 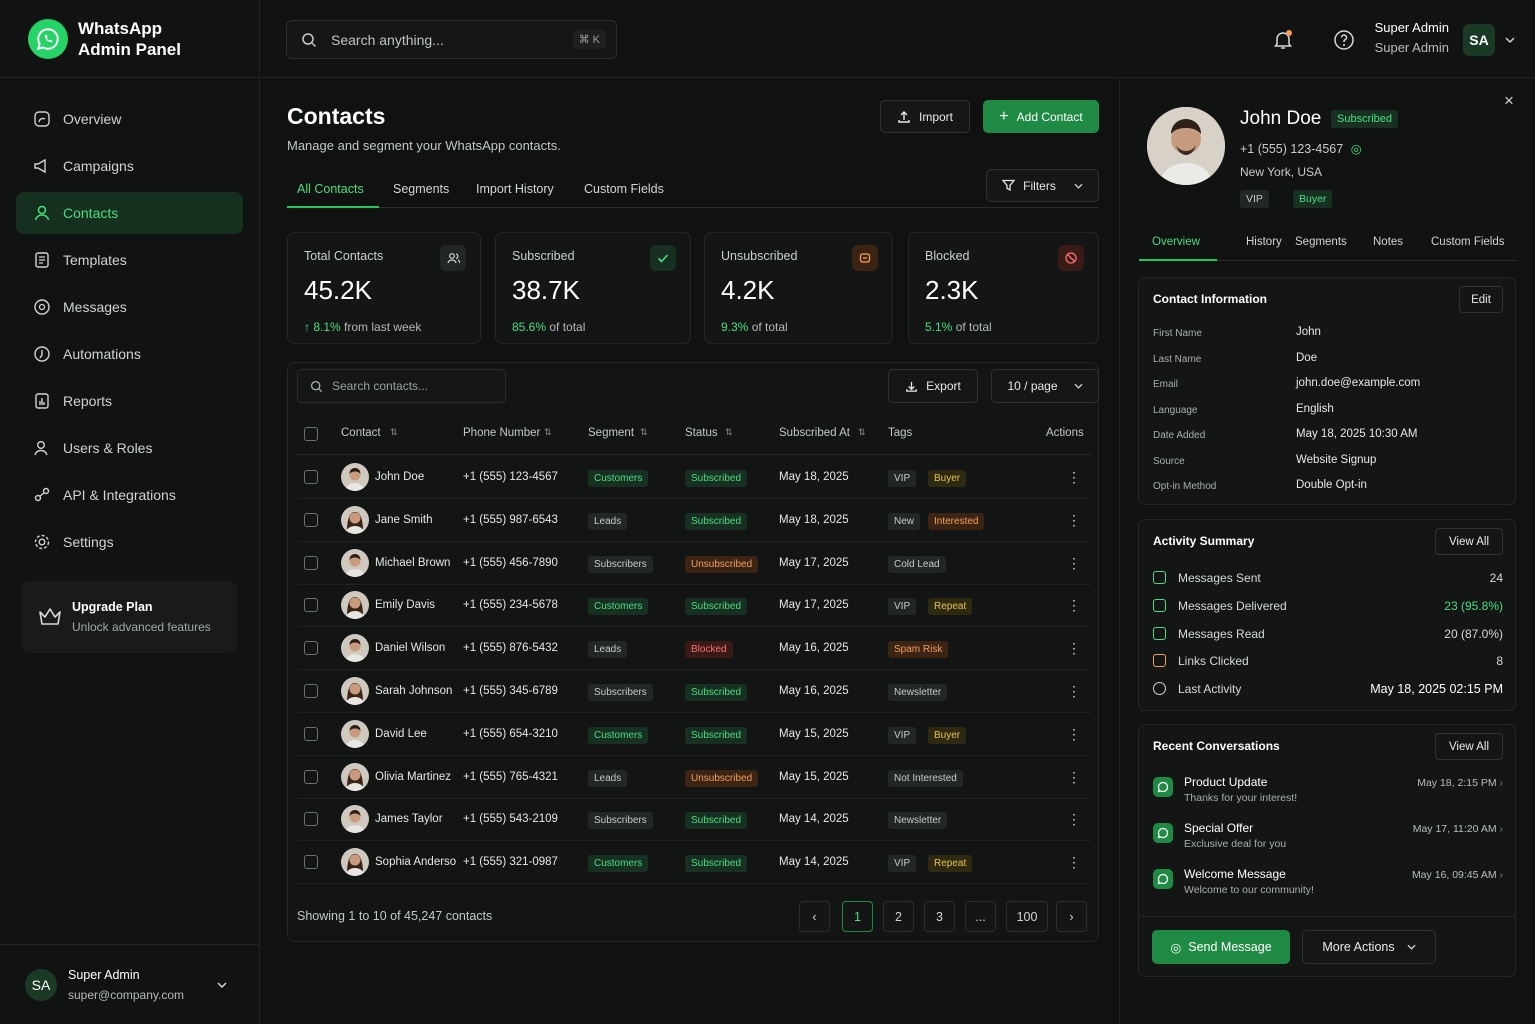 I want to click on export-button: Export, so click(x=933, y=386).